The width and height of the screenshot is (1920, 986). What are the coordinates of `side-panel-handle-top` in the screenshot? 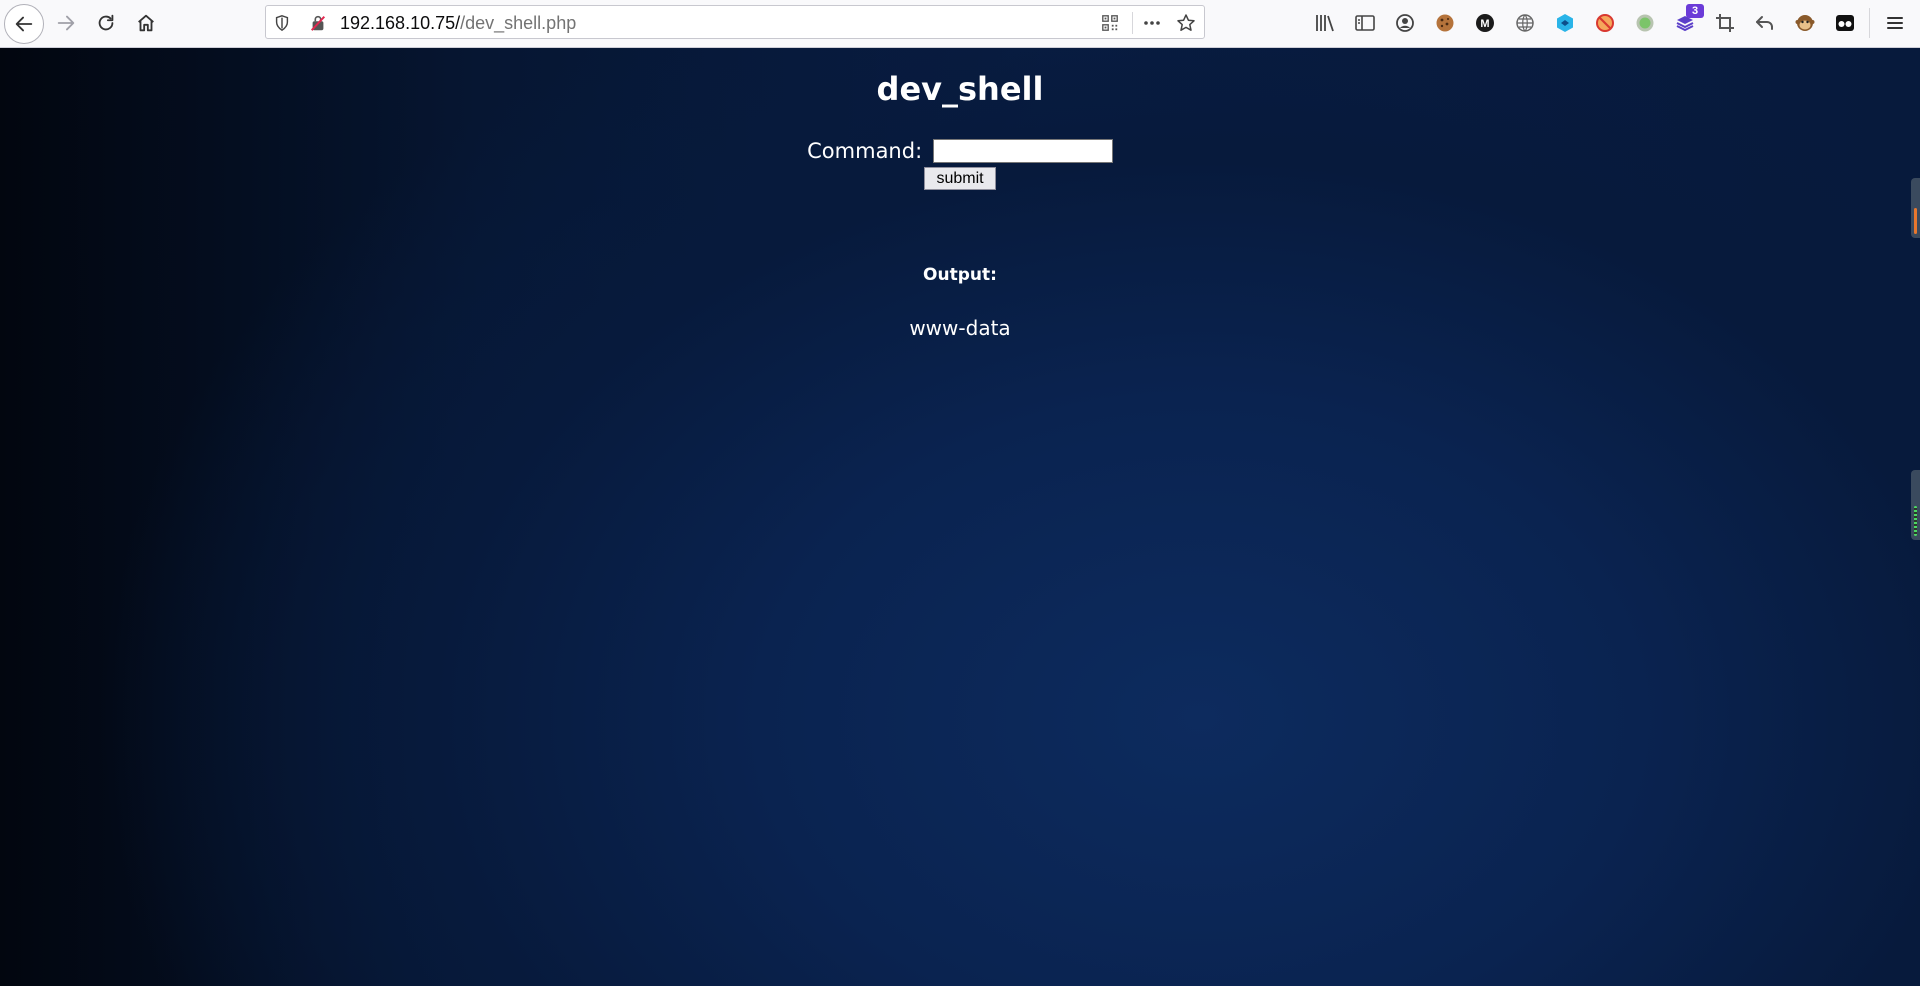 It's located at (1915, 208).